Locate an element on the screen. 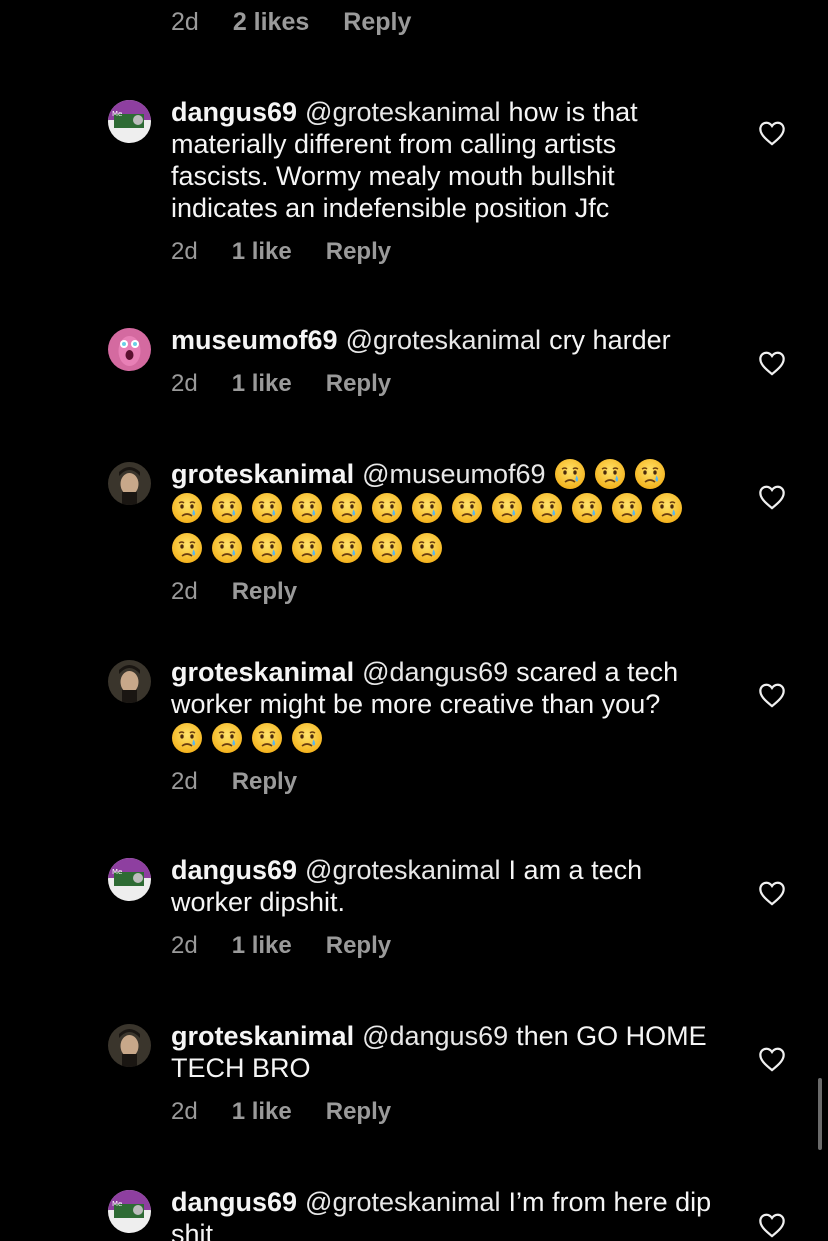  scrollbar is located at coordinates (820, 1114).